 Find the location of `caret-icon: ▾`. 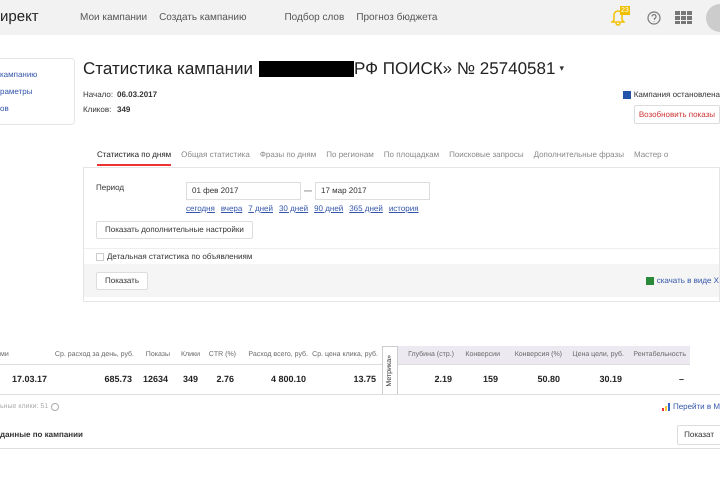

caret-icon: ▾ is located at coordinates (561, 69).